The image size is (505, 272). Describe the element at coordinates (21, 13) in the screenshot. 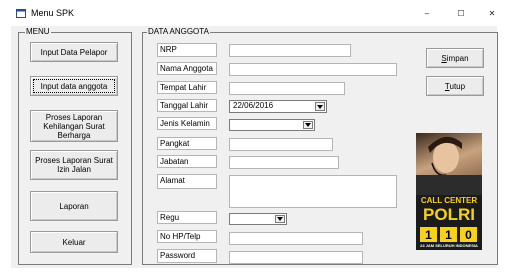

I see `app-icon` at that location.